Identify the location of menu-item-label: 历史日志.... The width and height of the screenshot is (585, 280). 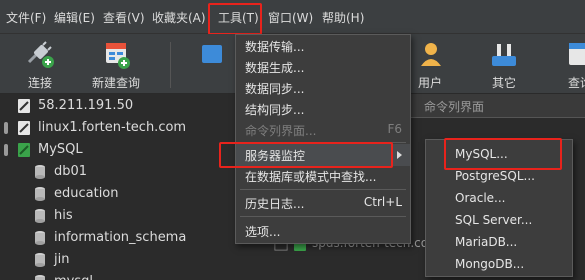
(275, 204).